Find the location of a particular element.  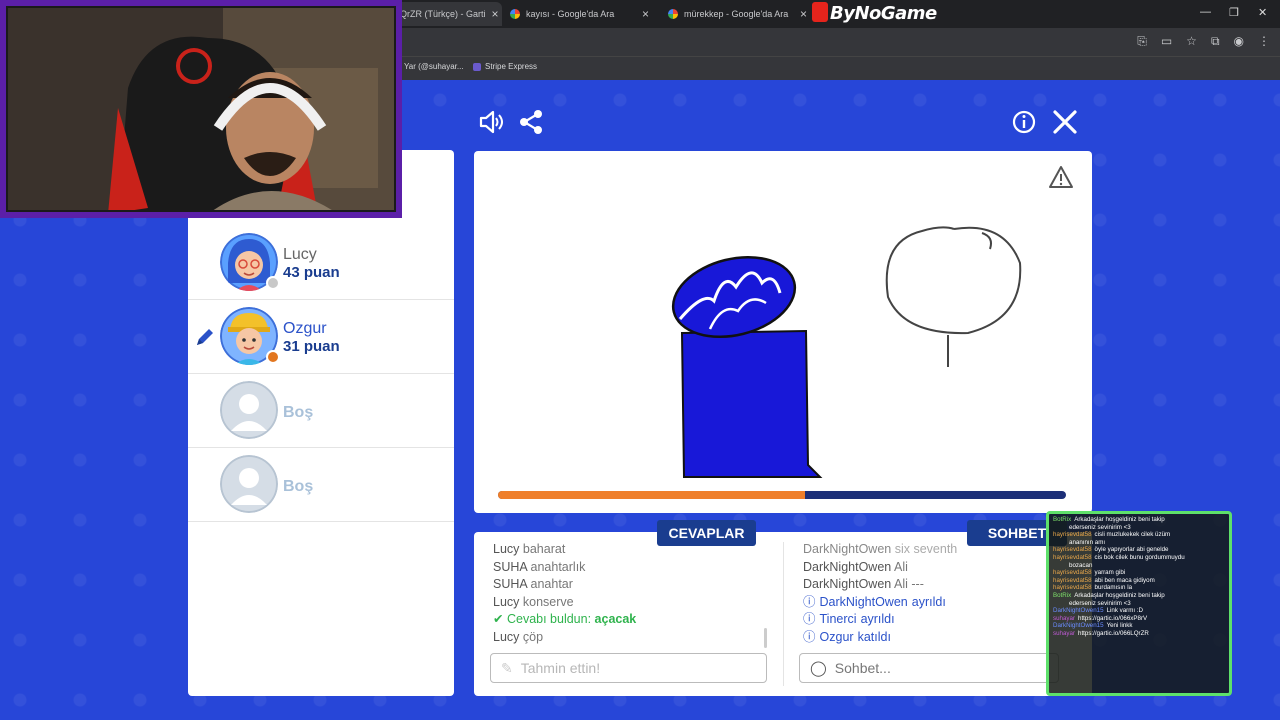

stream-chat-text: öyle yapıyorlar abi genelde is located at coordinates (1131, 550).